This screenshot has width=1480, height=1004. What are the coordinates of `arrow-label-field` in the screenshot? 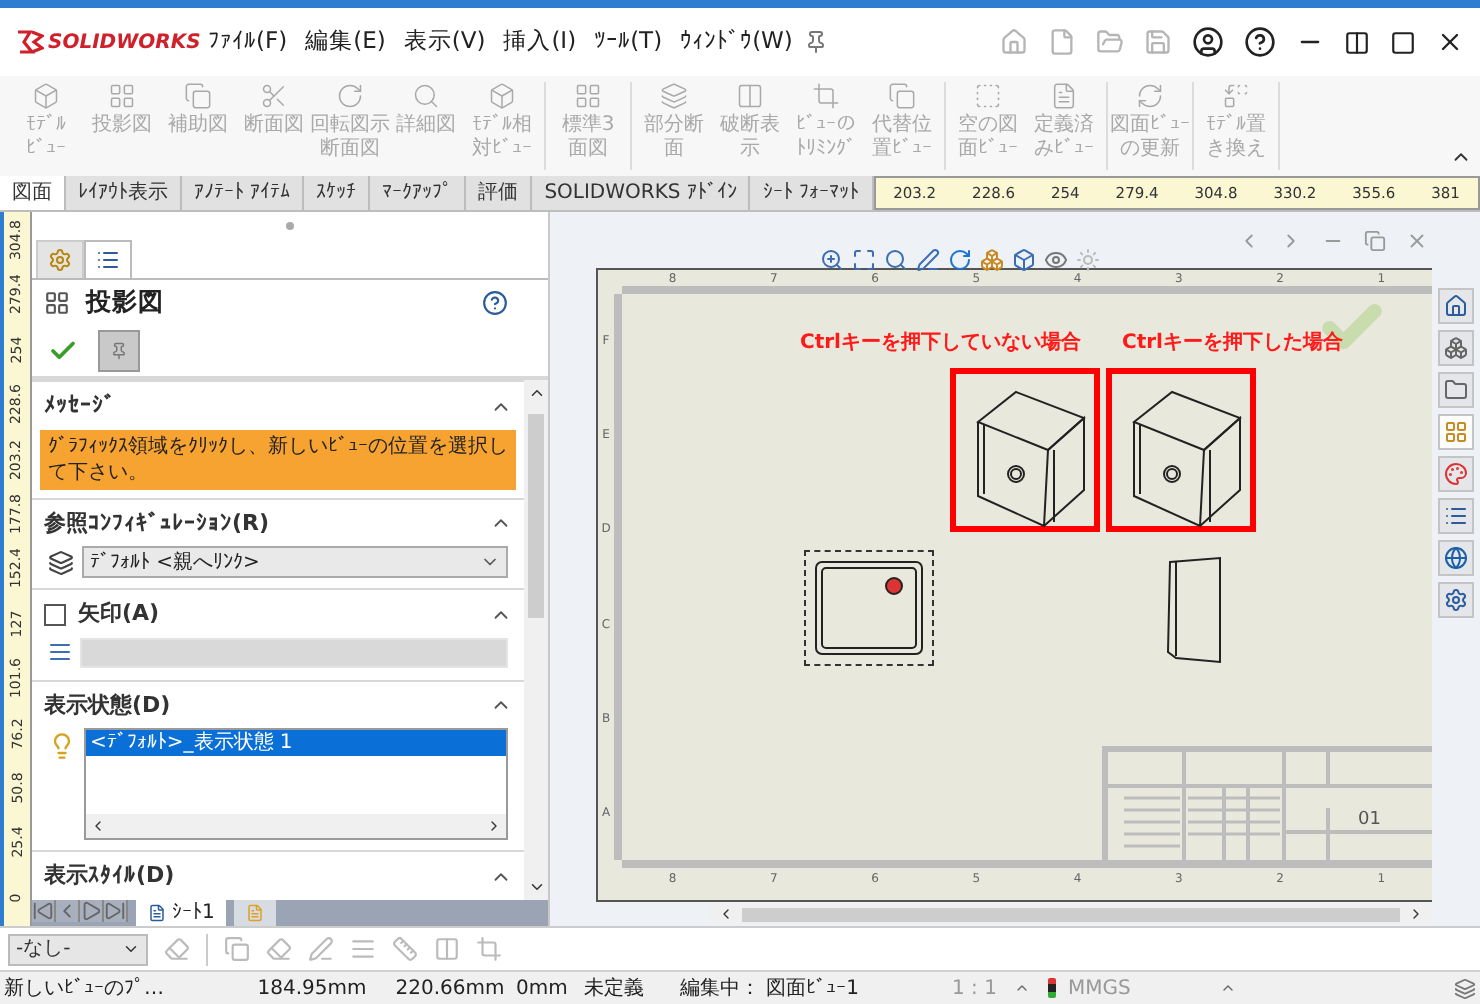 It's located at (294, 652).